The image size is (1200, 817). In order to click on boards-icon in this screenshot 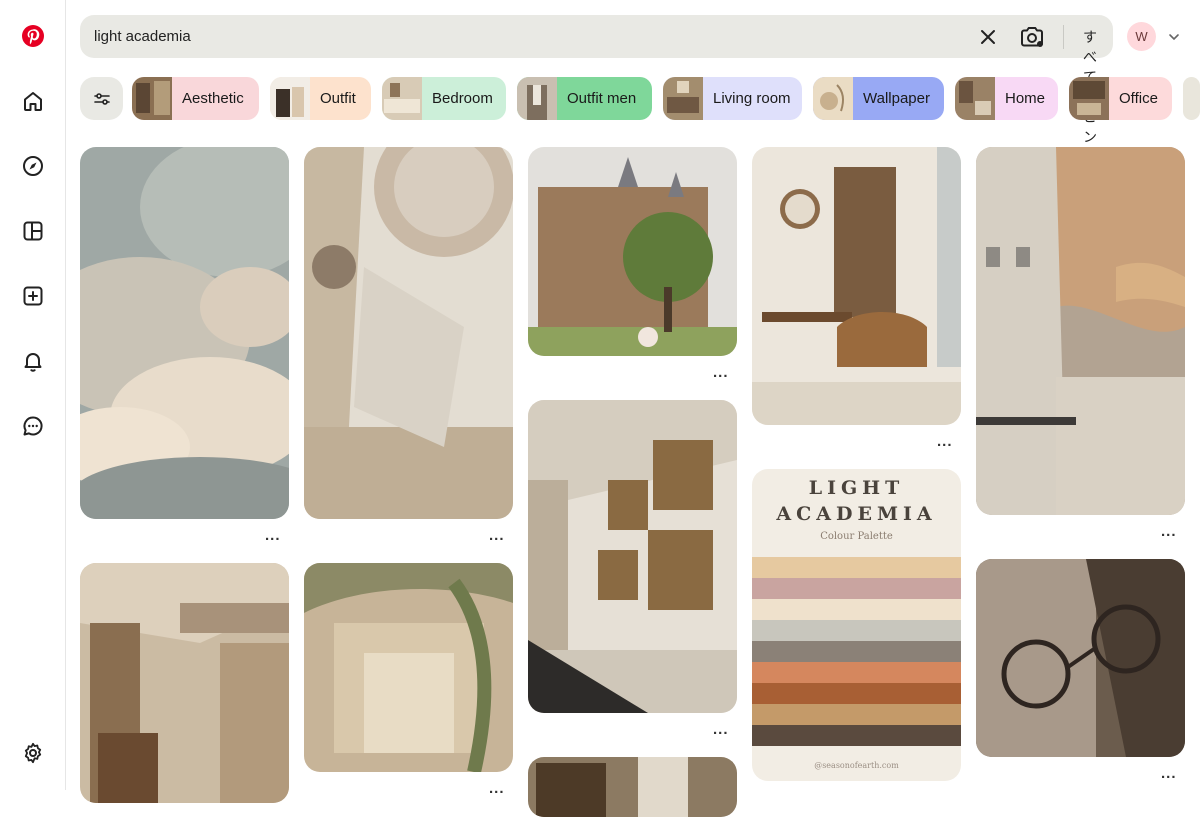, I will do `click(33, 231)`.